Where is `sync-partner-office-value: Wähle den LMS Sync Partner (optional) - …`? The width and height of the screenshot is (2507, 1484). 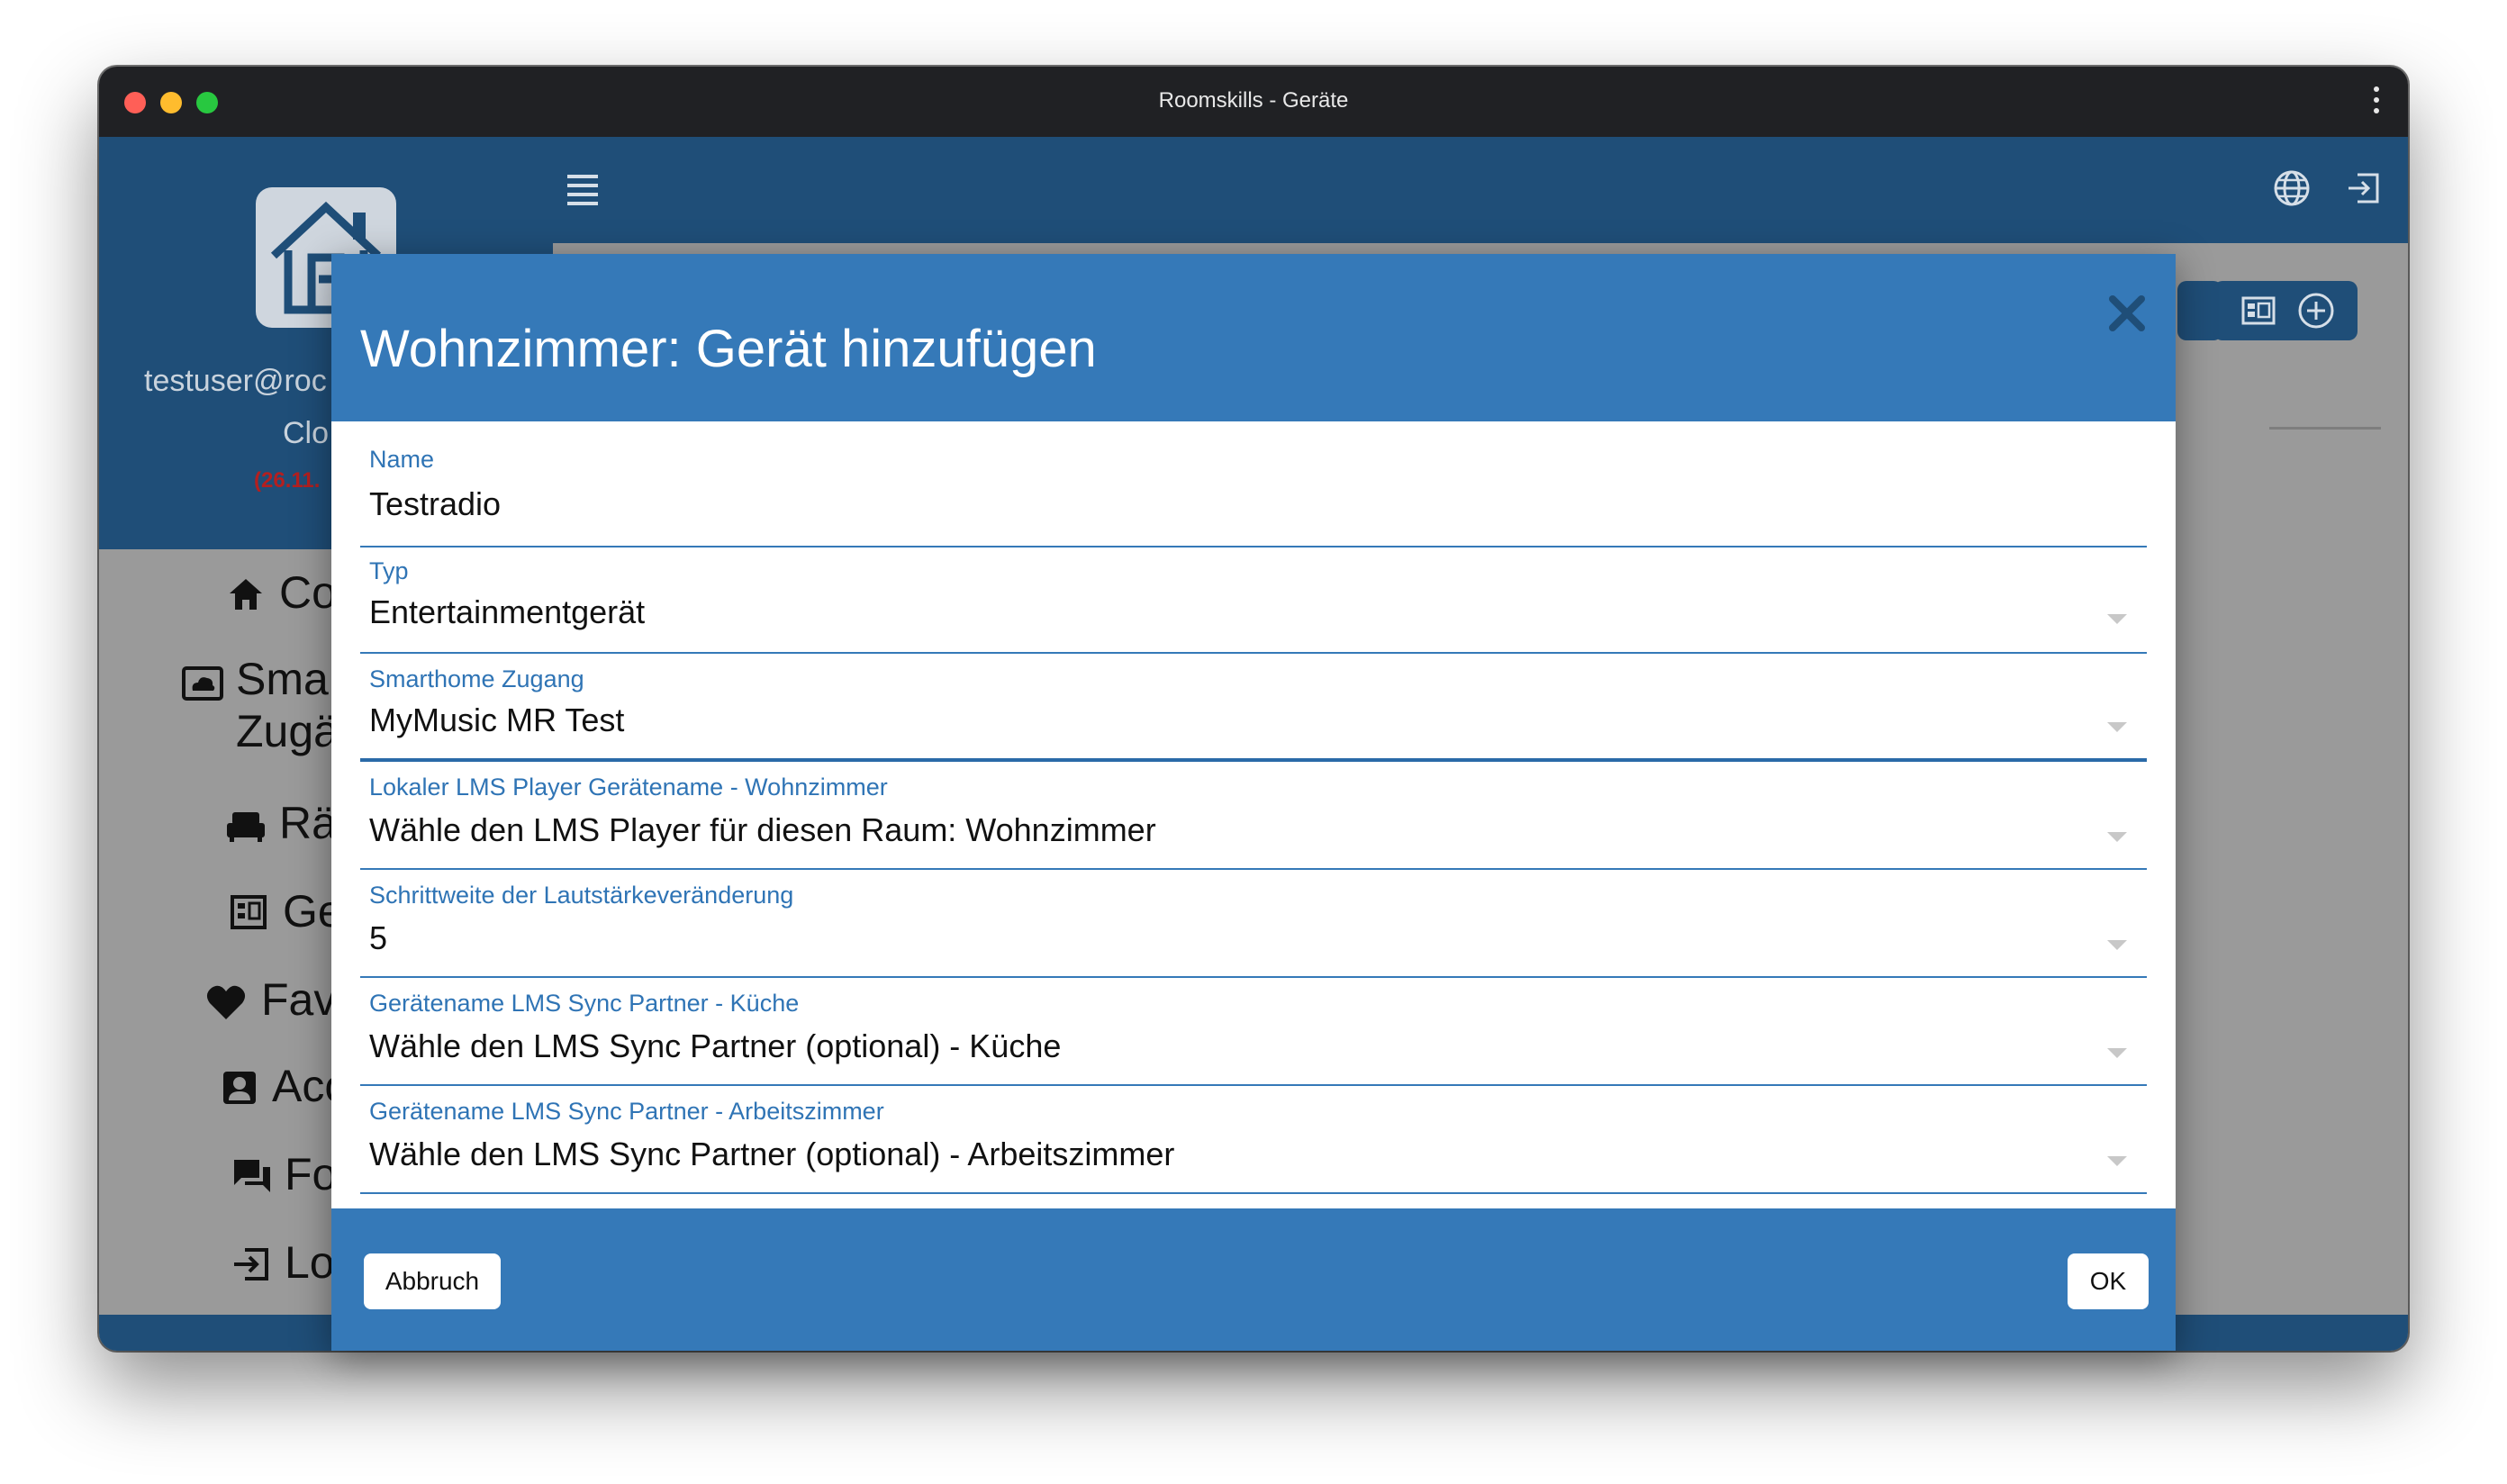
sync-partner-office-value: Wähle den LMS Sync Partner (optional) - … is located at coordinates (772, 1154).